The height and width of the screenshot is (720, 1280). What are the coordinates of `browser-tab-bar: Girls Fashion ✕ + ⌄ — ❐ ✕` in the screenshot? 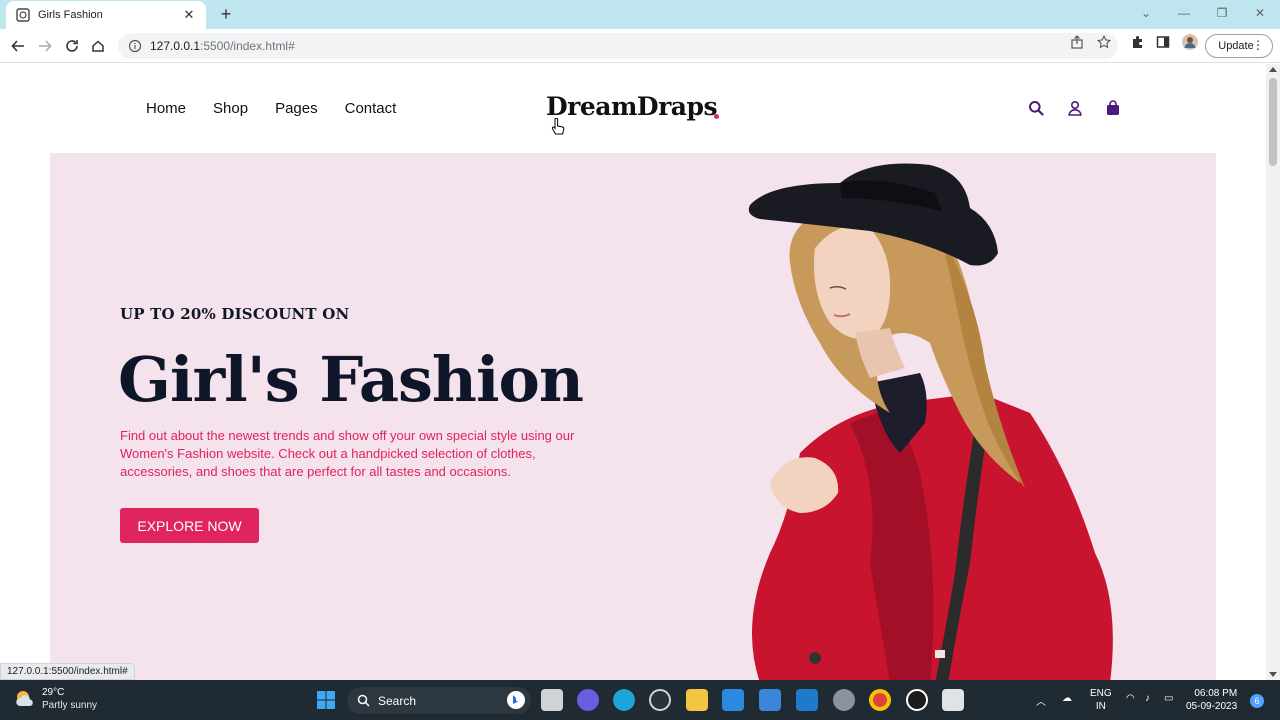 It's located at (640, 14).